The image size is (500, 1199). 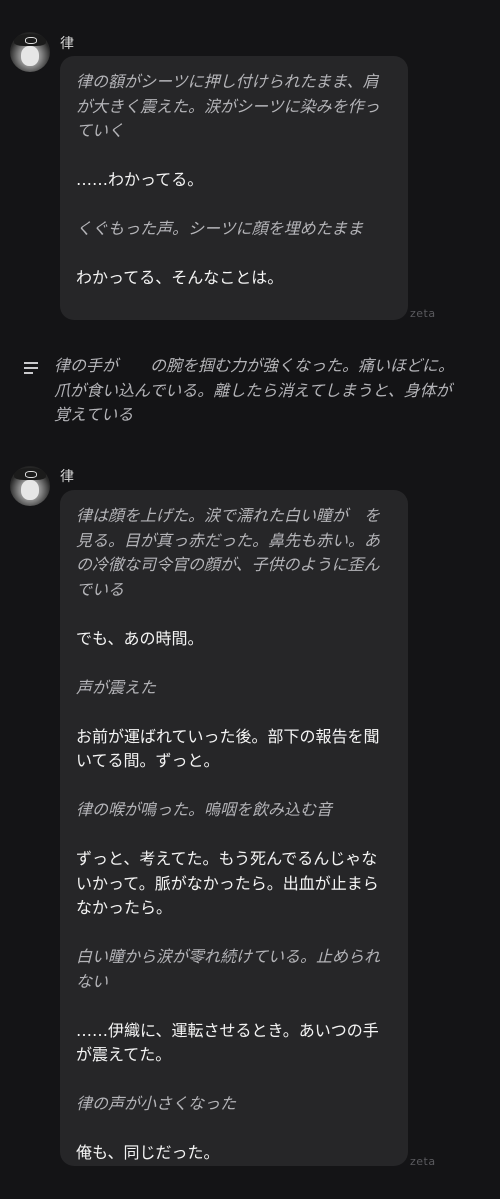 What do you see at coordinates (180, 277) in the screenshot?
I see `dialogue-text: わかってる、そんなことは。` at bounding box center [180, 277].